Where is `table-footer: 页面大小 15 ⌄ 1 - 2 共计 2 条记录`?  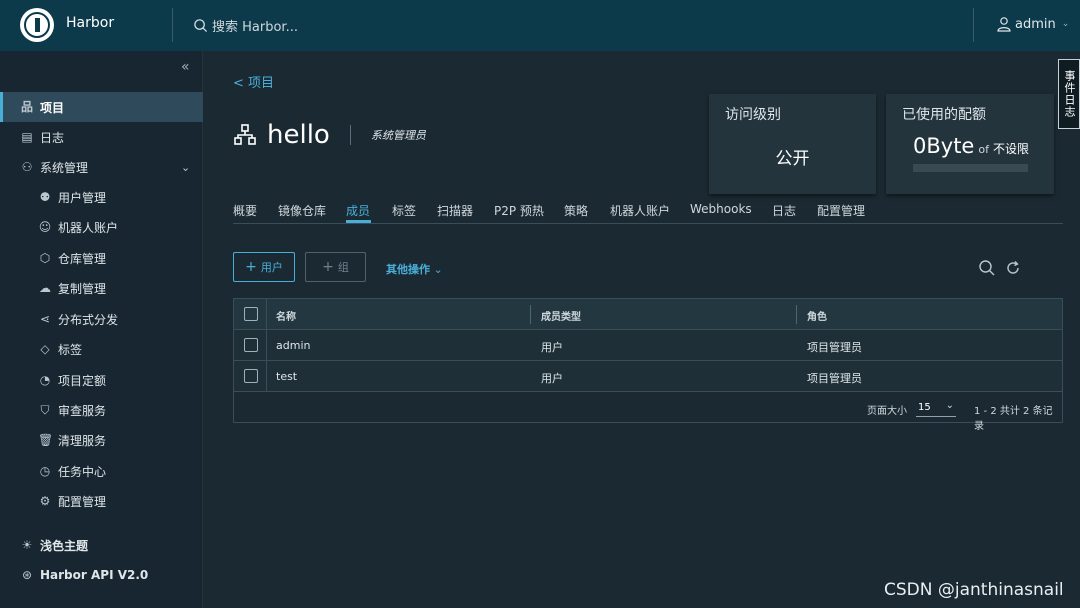
table-footer: 页面大小 15 ⌄ 1 - 2 共计 2 条记录 is located at coordinates (648, 412).